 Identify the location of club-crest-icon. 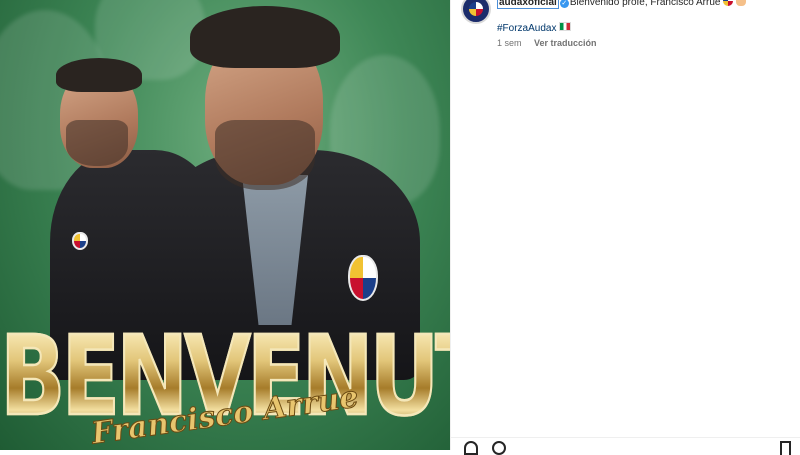
(476, 9).